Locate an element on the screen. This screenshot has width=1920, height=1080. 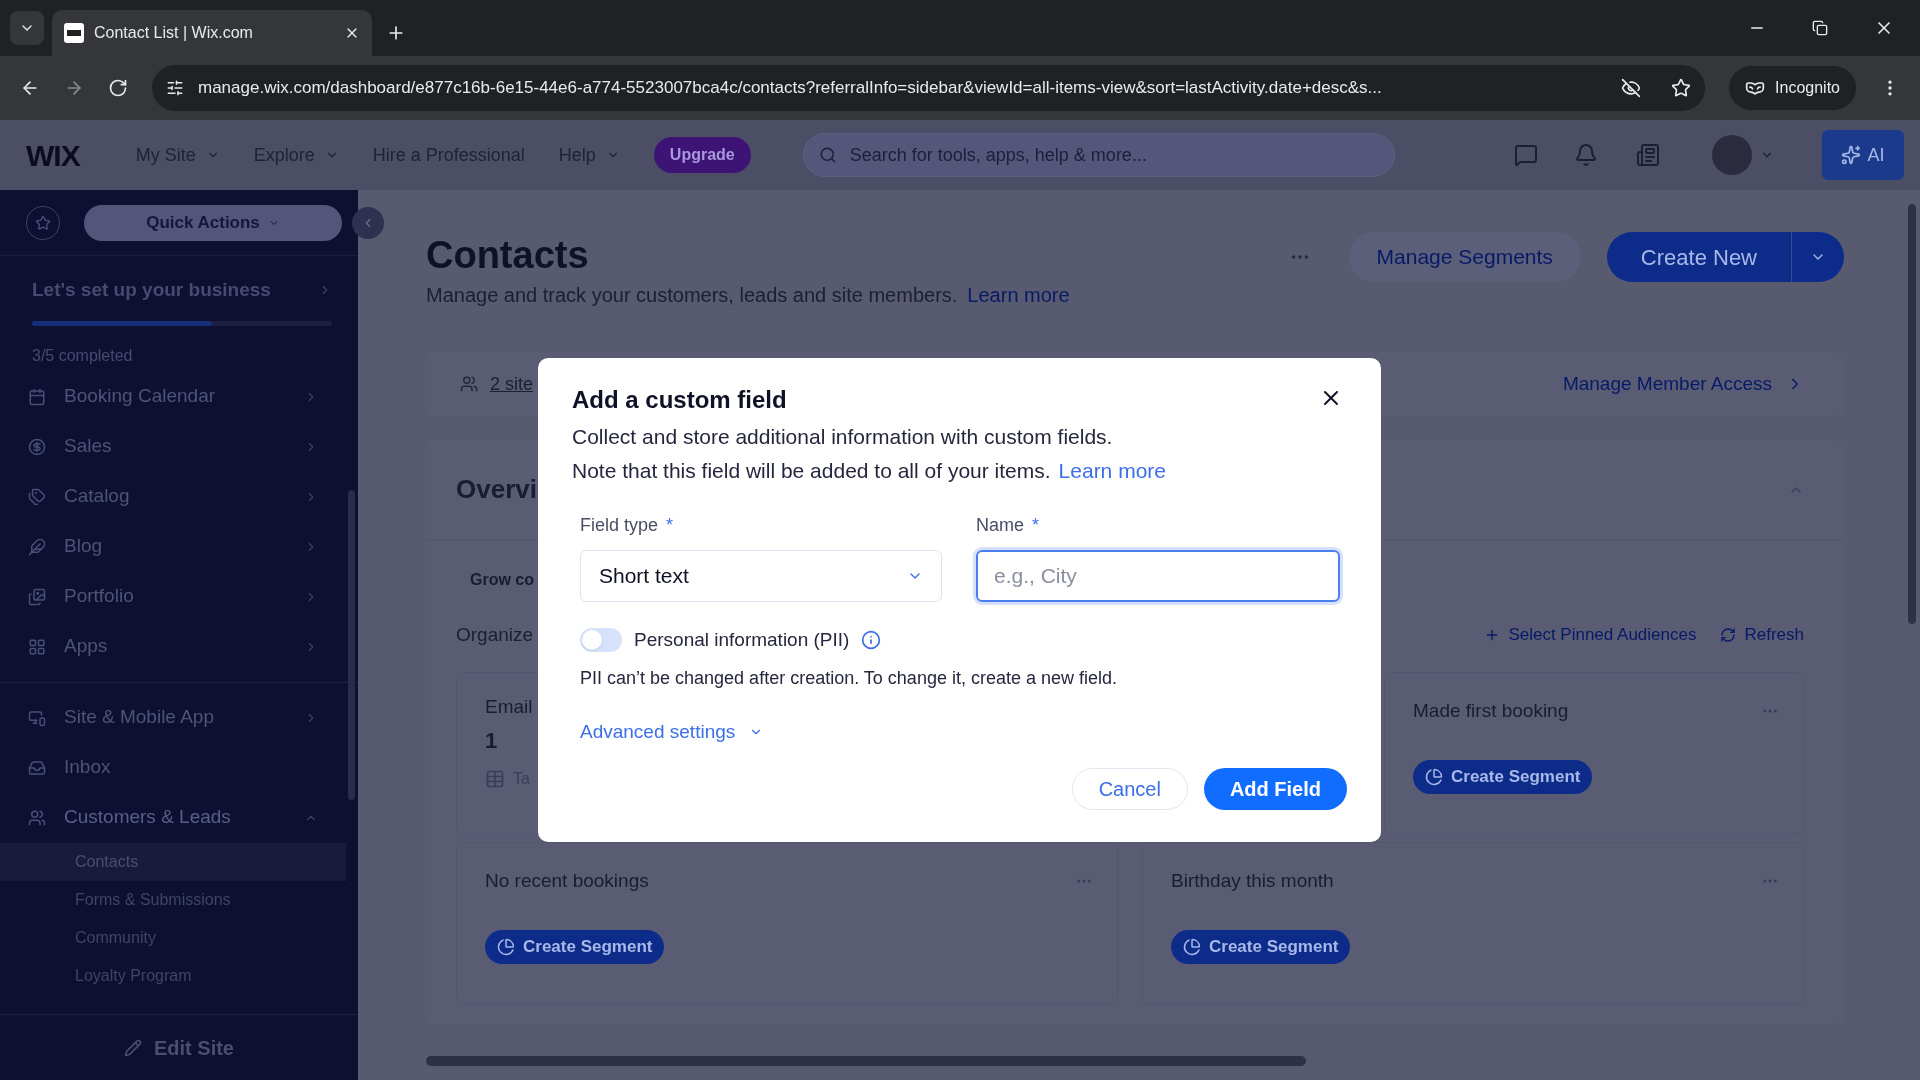
manage-member-access-link: Manage Member Access is located at coordinates (1667, 384).